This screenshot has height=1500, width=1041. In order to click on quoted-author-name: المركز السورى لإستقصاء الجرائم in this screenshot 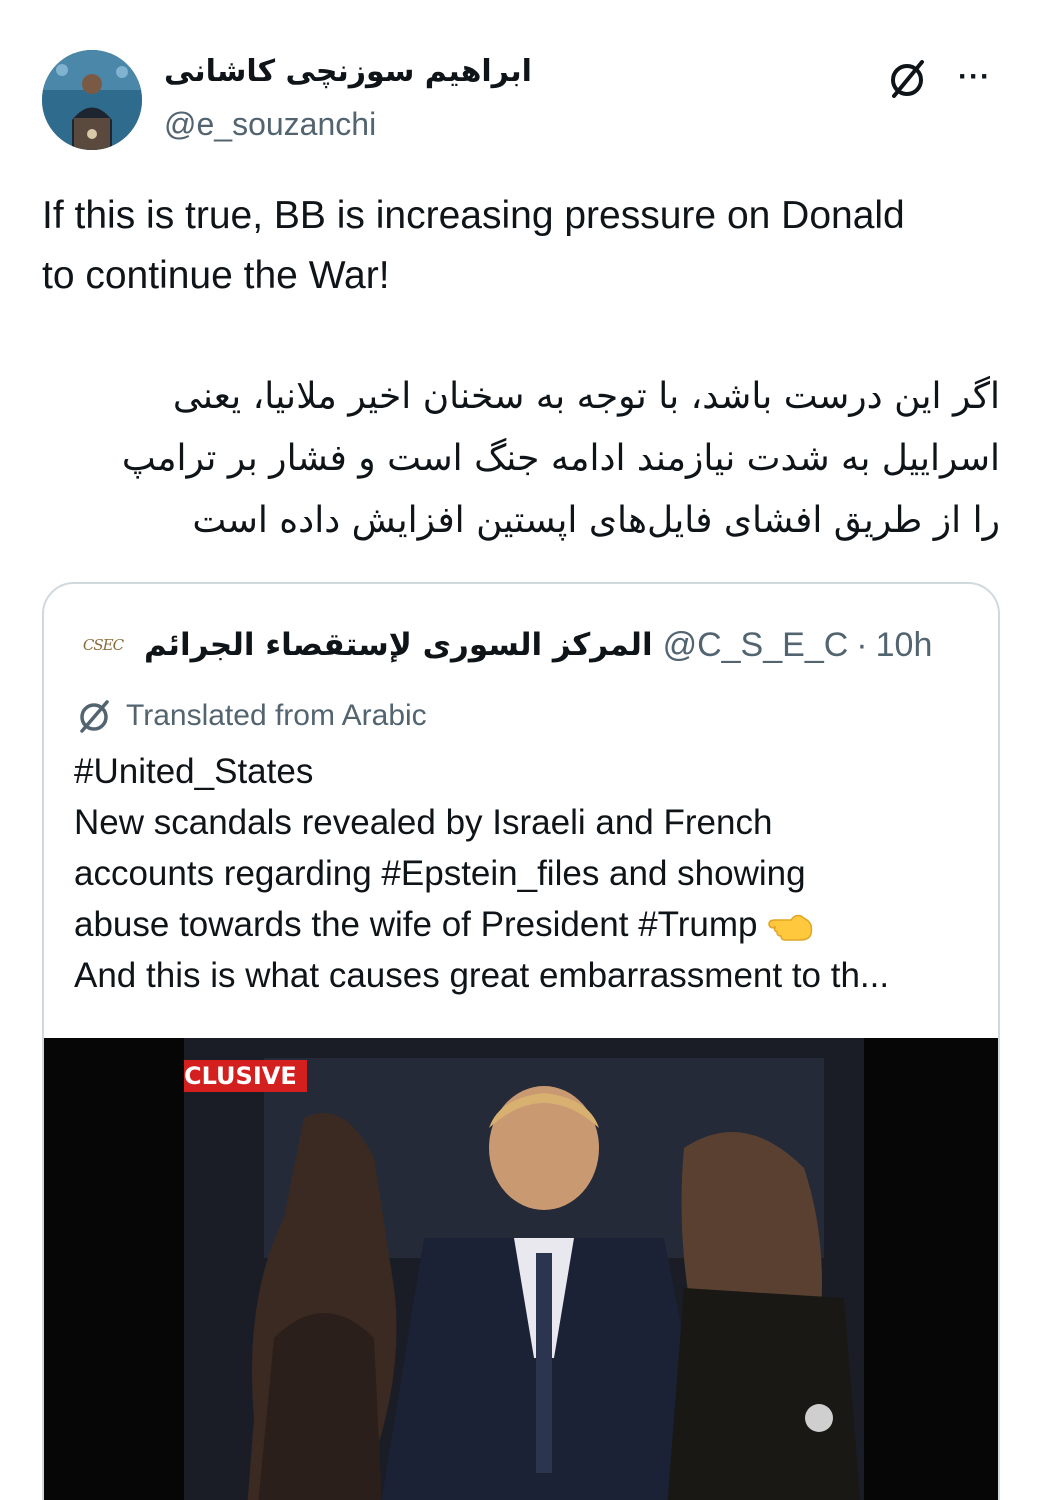, I will do `click(398, 645)`.